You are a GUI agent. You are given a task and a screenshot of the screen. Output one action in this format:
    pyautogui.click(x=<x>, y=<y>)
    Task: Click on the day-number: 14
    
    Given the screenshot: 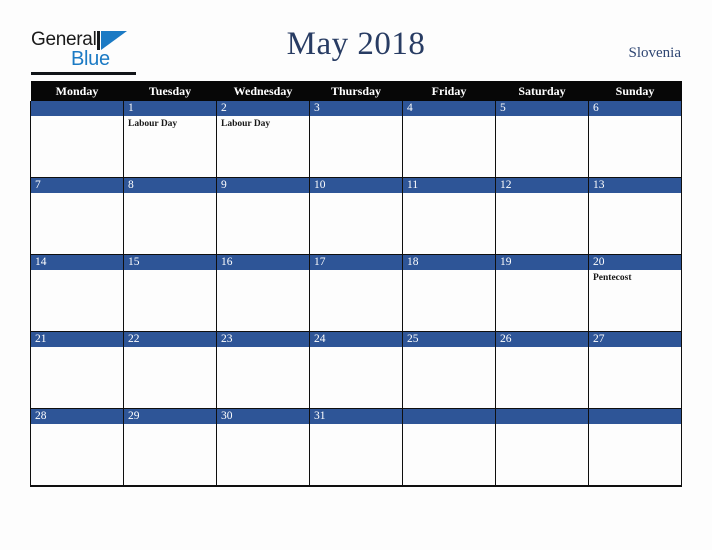 What is the action you would take?
    pyautogui.click(x=77, y=262)
    